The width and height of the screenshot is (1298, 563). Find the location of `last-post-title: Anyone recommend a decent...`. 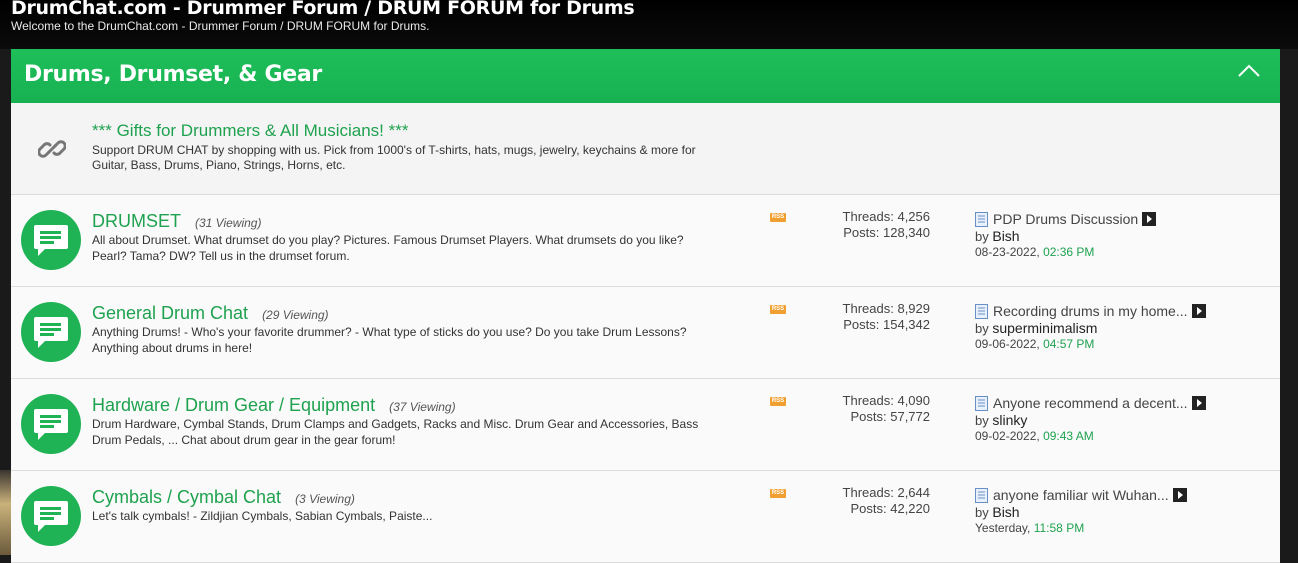

last-post-title: Anyone recommend a decent... is located at coordinates (1090, 403).